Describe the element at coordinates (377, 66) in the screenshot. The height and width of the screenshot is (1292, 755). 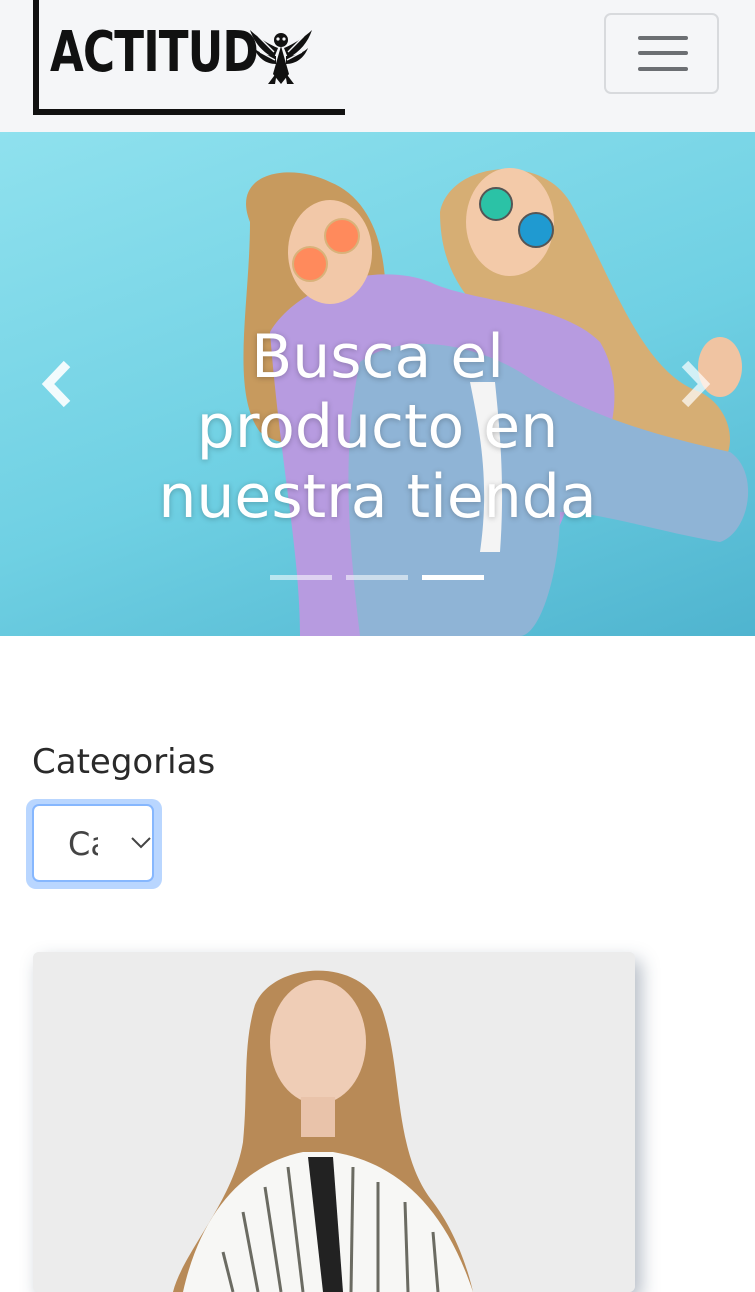
I see `navbar: ACTITUD` at that location.